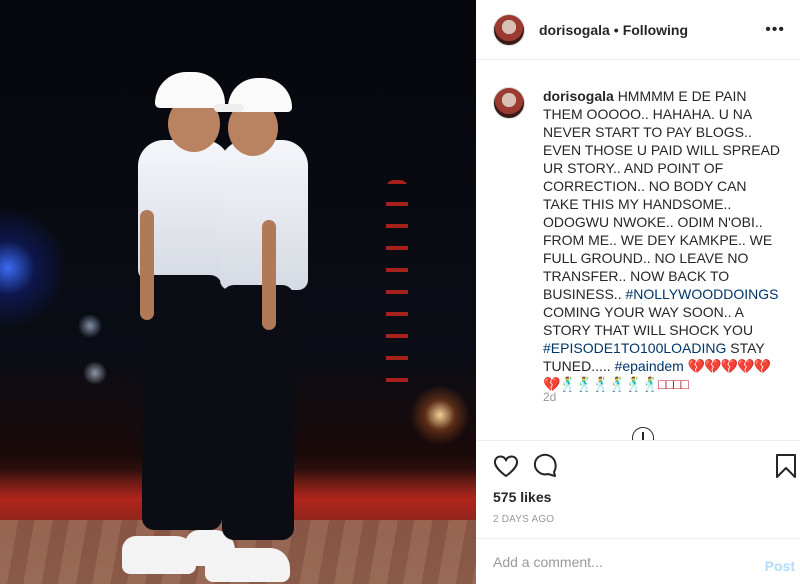 This screenshot has height=584, width=800. I want to click on header-text: dorisogala • Following, so click(613, 30).